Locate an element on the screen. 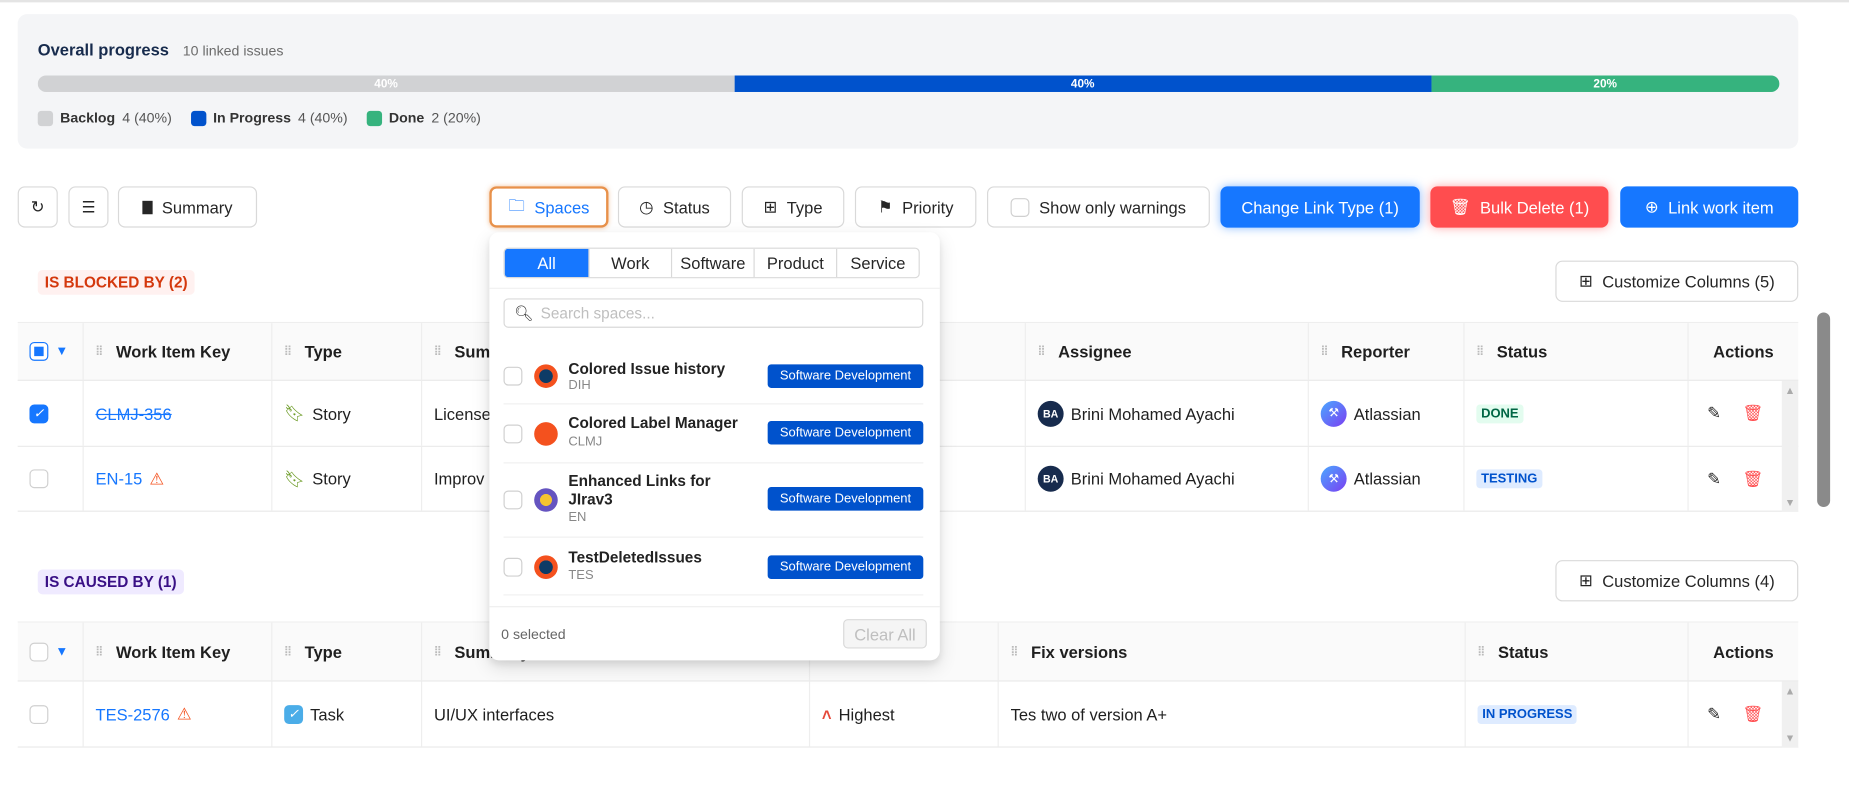  refresh-button: ↻ is located at coordinates (37, 207).